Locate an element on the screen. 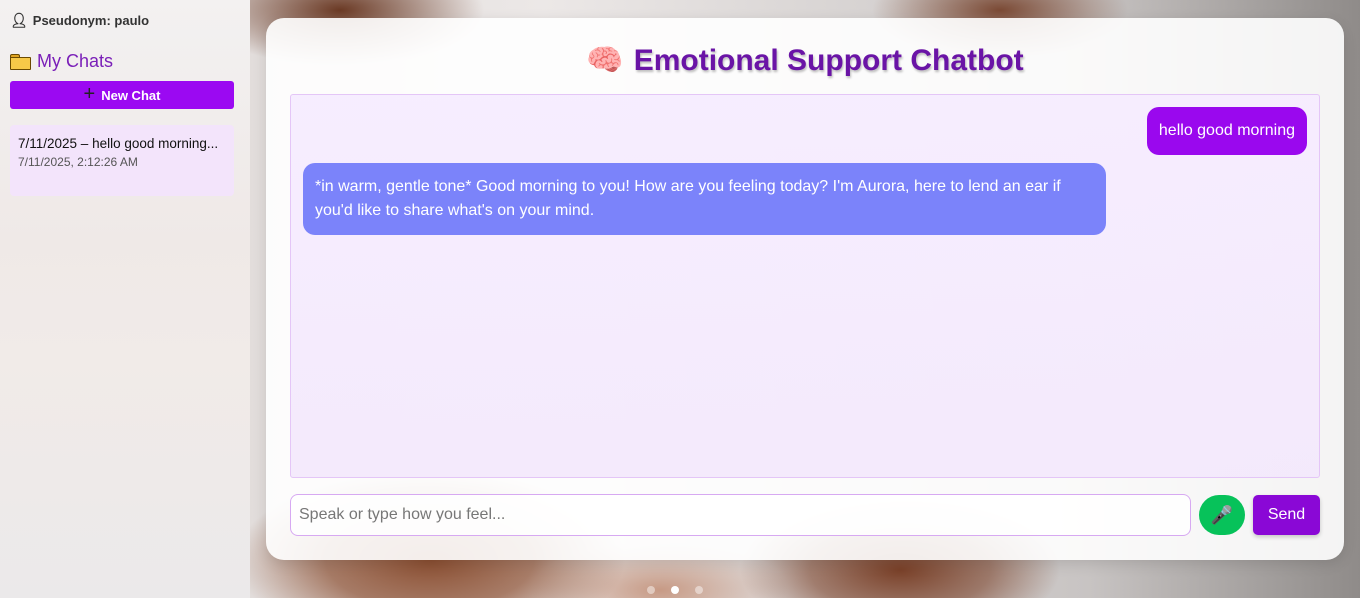 Image resolution: width=1360 pixels, height=598 pixels. chat-item-timestamp: 7/11/2025, 2:12:26 AM is located at coordinates (78, 162).